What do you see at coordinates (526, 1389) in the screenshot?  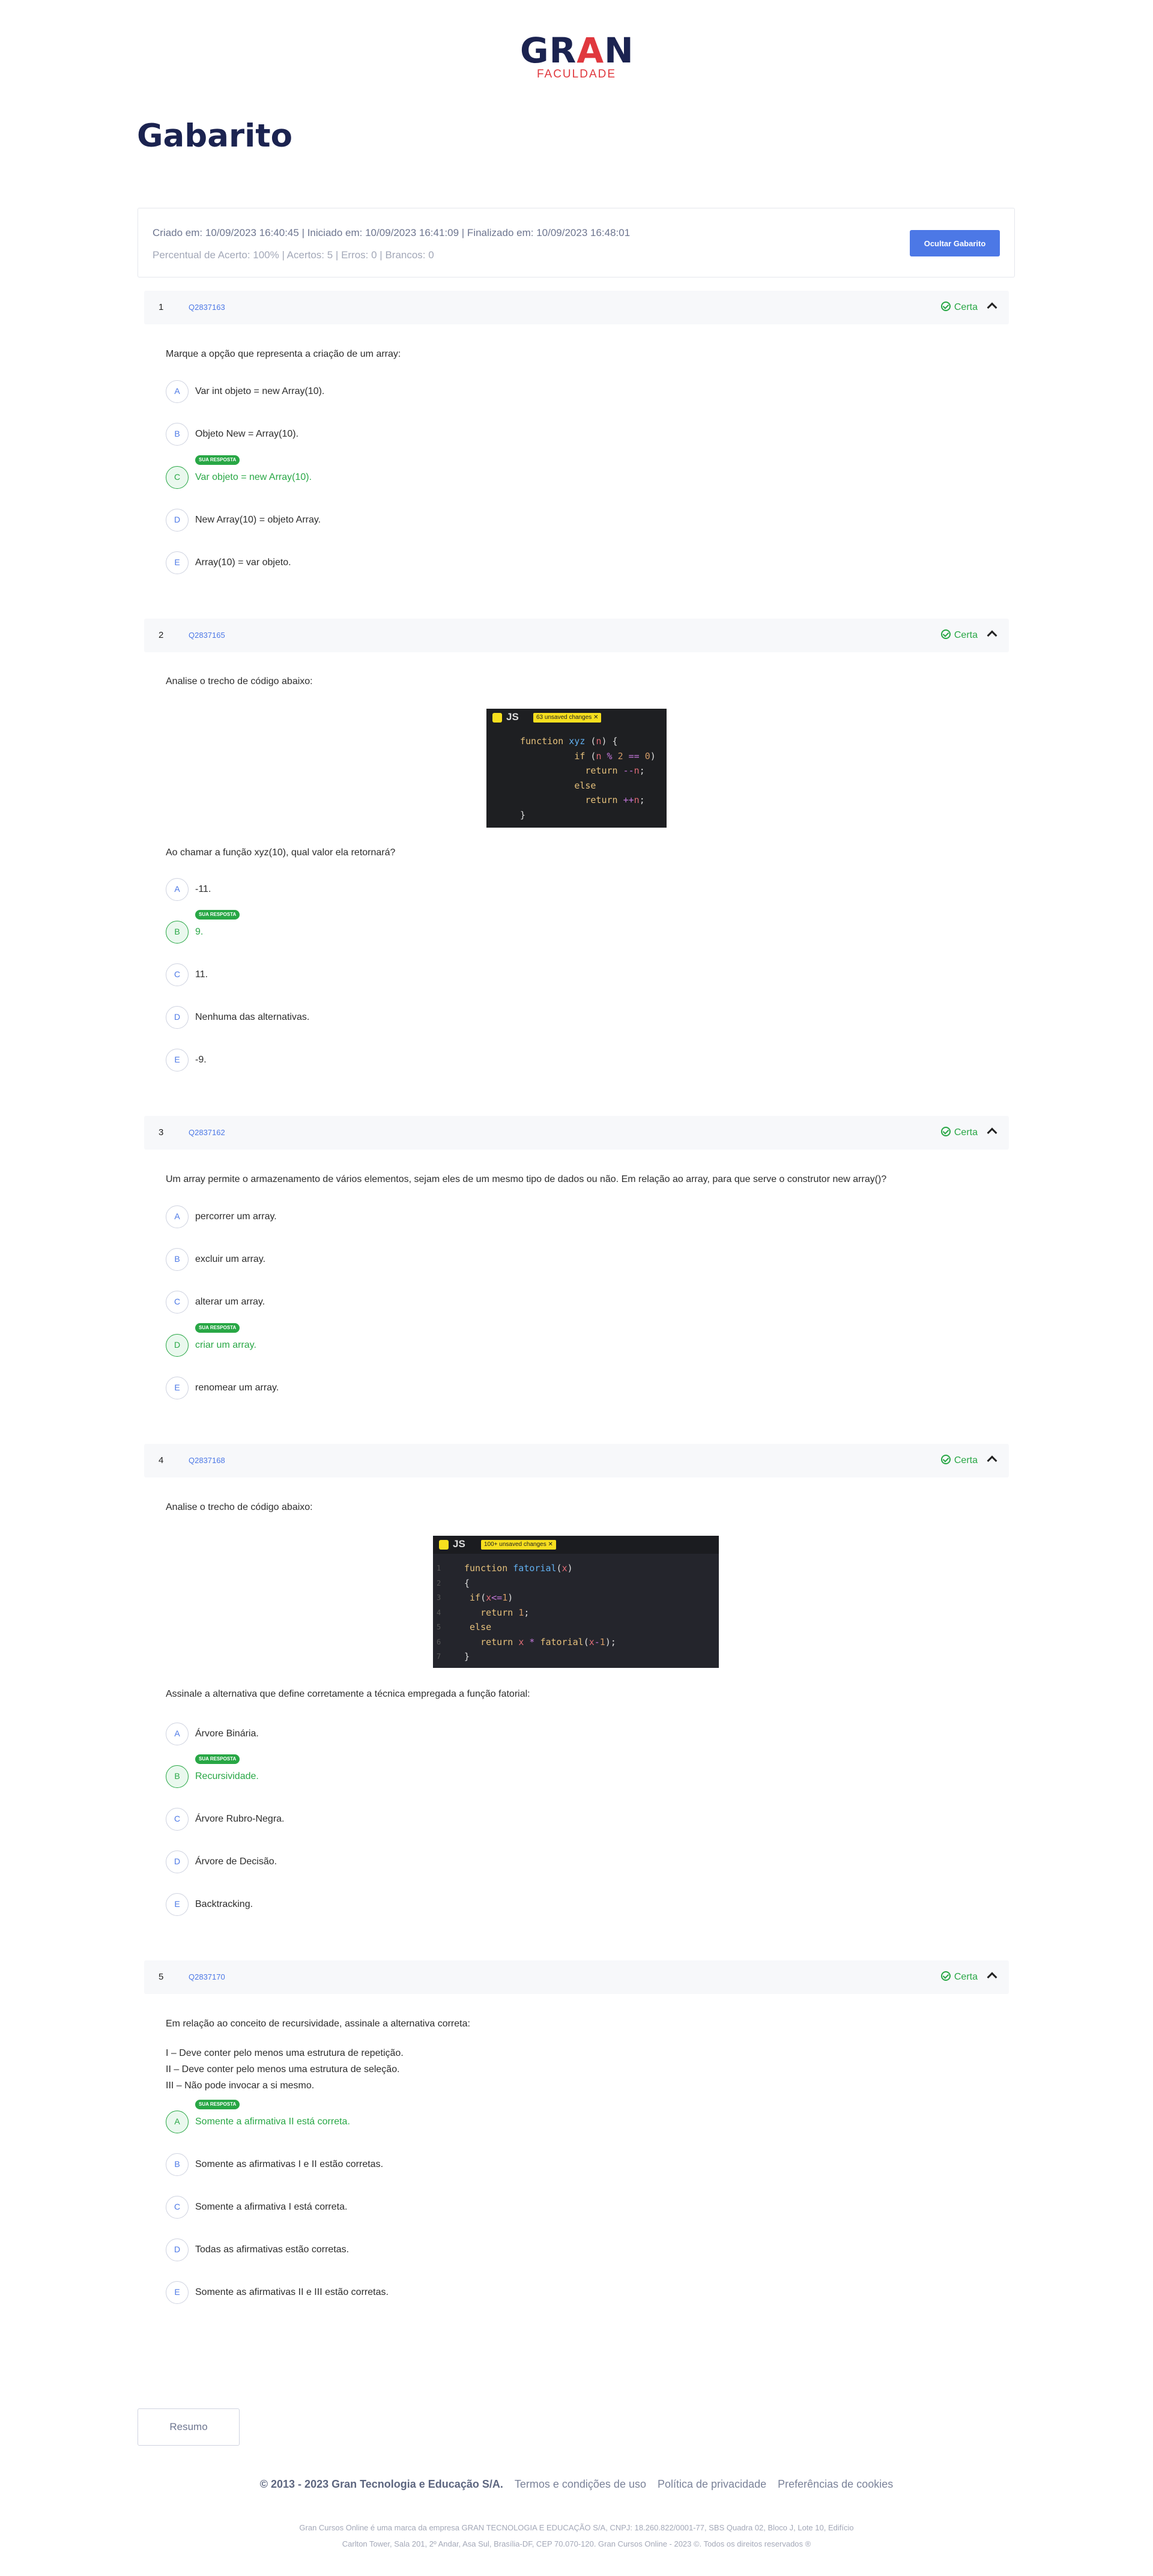 I see `answer-option: Erenomear um array.` at bounding box center [526, 1389].